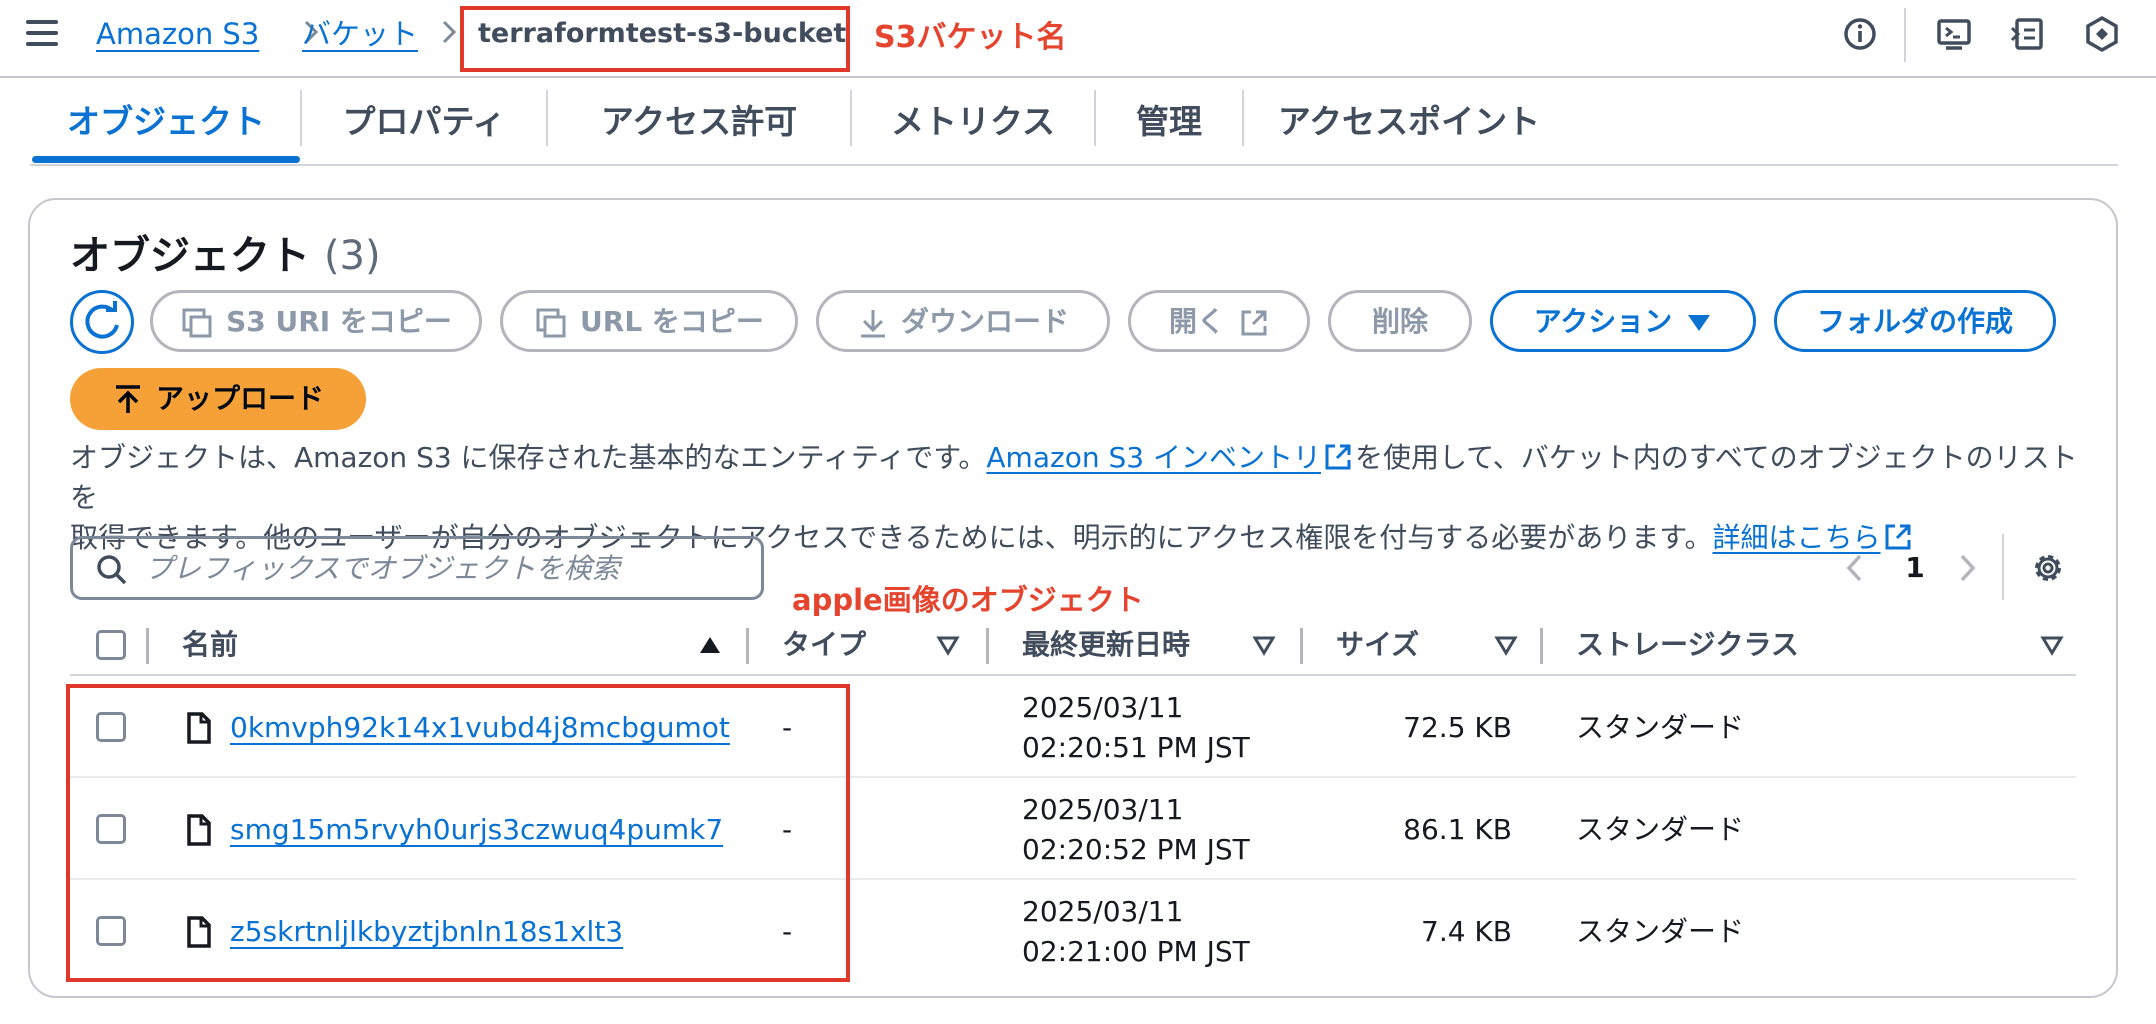 This screenshot has width=2156, height=1024. Describe the element at coordinates (1377, 645) in the screenshot. I see `column-header-size: サイズ` at that location.